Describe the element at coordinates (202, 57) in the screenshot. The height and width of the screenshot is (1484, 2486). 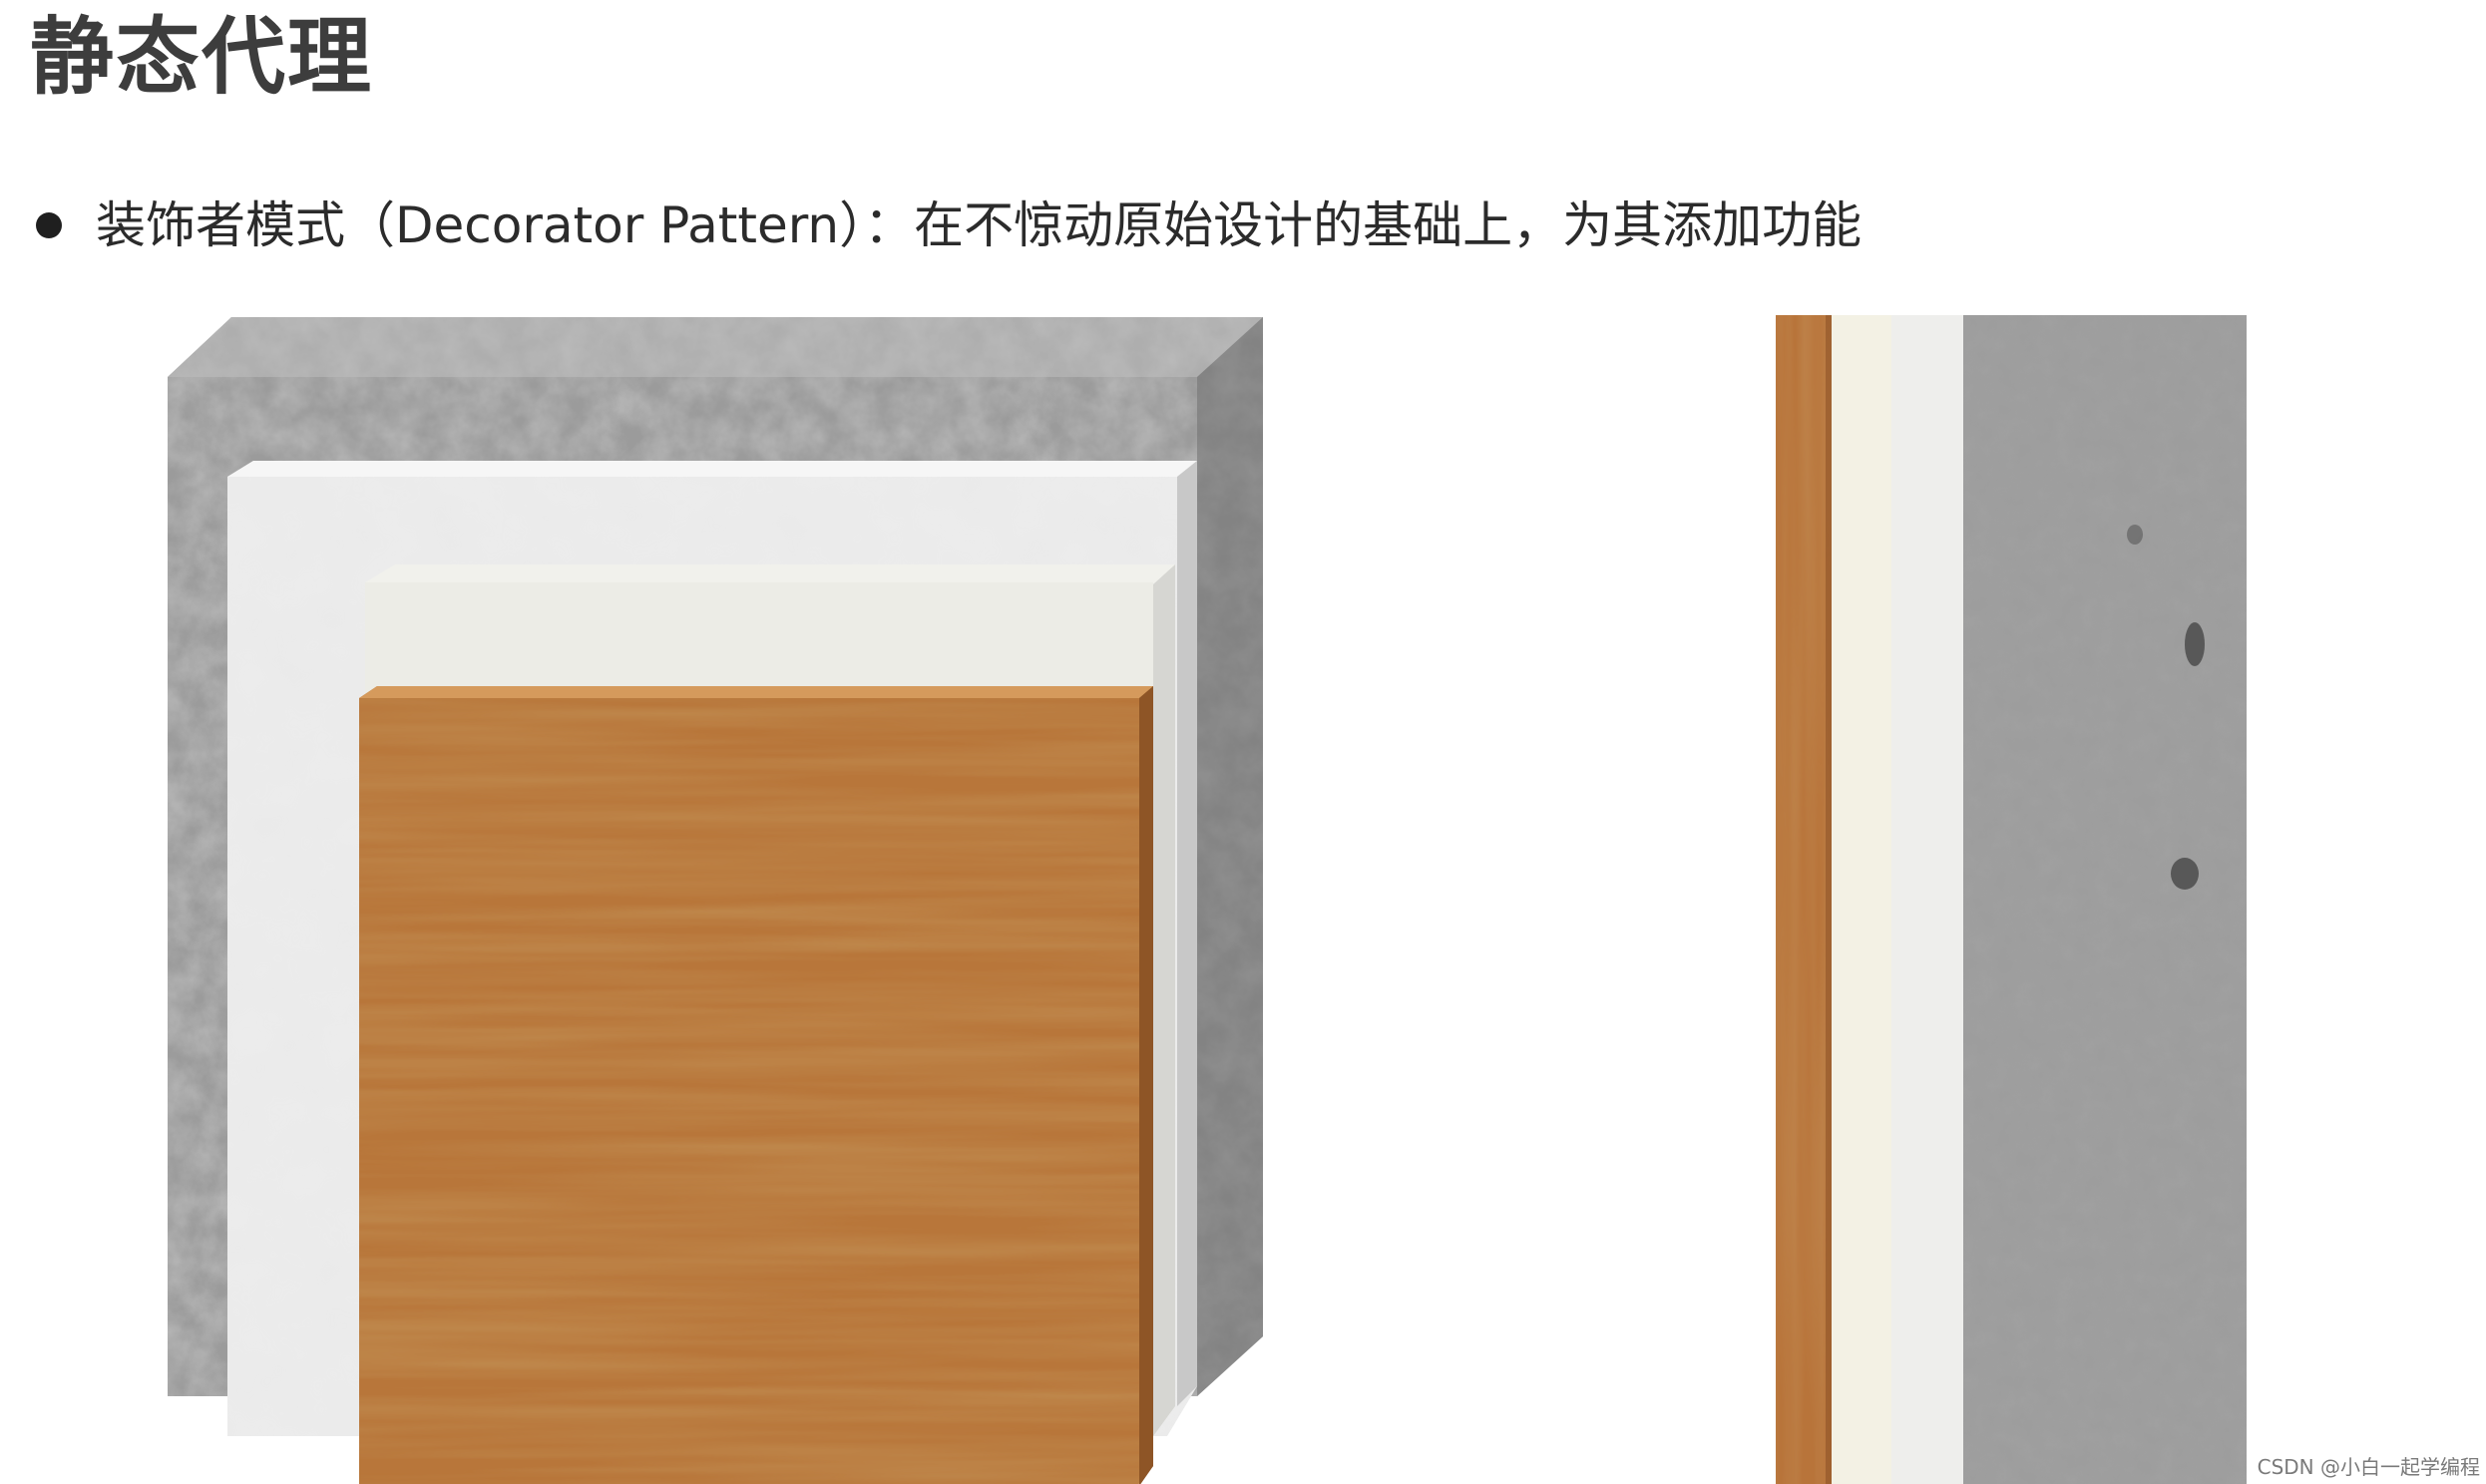
I see `slide-title: 静态代理` at that location.